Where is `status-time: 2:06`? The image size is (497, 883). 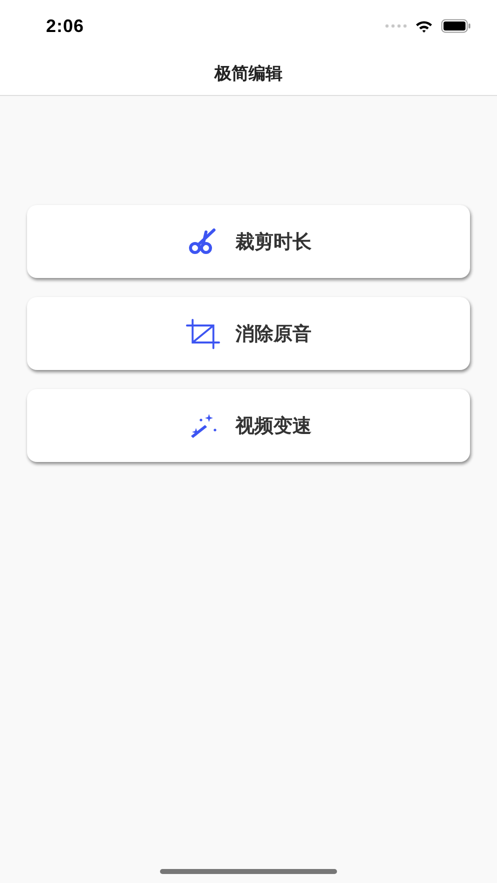
status-time: 2:06 is located at coordinates (65, 26).